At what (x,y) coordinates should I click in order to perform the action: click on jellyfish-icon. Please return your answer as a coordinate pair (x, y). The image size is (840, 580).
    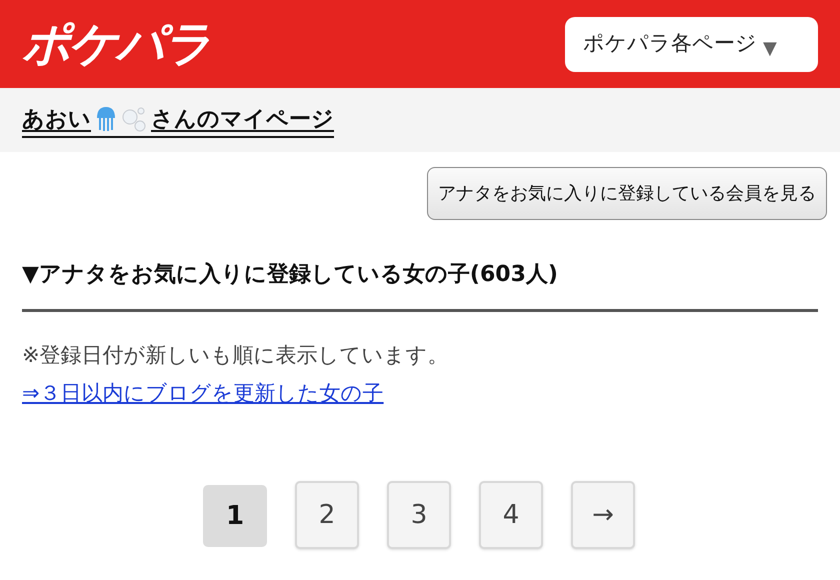
    Looking at the image, I should click on (106, 119).